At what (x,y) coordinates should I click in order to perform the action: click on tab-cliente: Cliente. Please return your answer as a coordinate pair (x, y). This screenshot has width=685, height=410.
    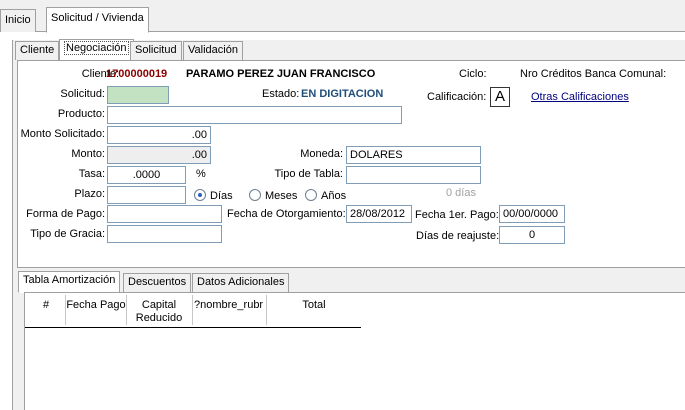
    Looking at the image, I should click on (37, 50).